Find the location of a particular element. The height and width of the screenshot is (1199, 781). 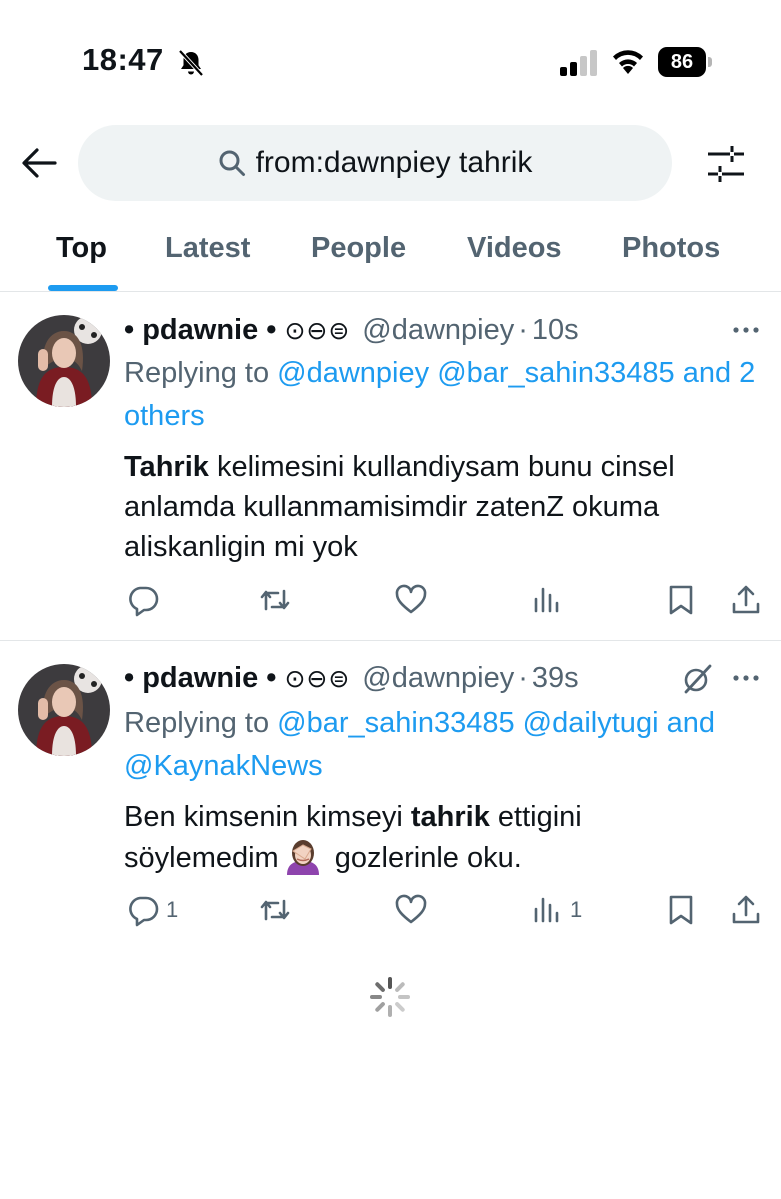

reply-button: 1 is located at coordinates (152, 910).